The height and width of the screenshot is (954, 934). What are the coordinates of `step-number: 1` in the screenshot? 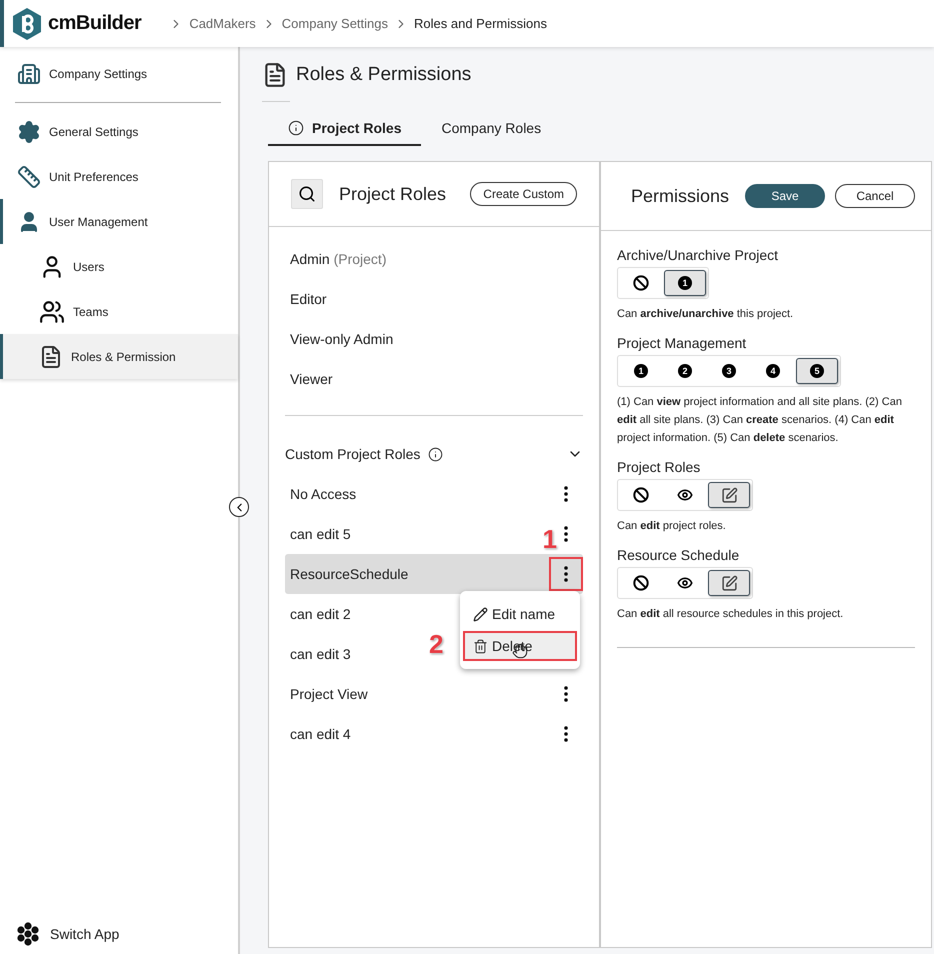 It's located at (549, 539).